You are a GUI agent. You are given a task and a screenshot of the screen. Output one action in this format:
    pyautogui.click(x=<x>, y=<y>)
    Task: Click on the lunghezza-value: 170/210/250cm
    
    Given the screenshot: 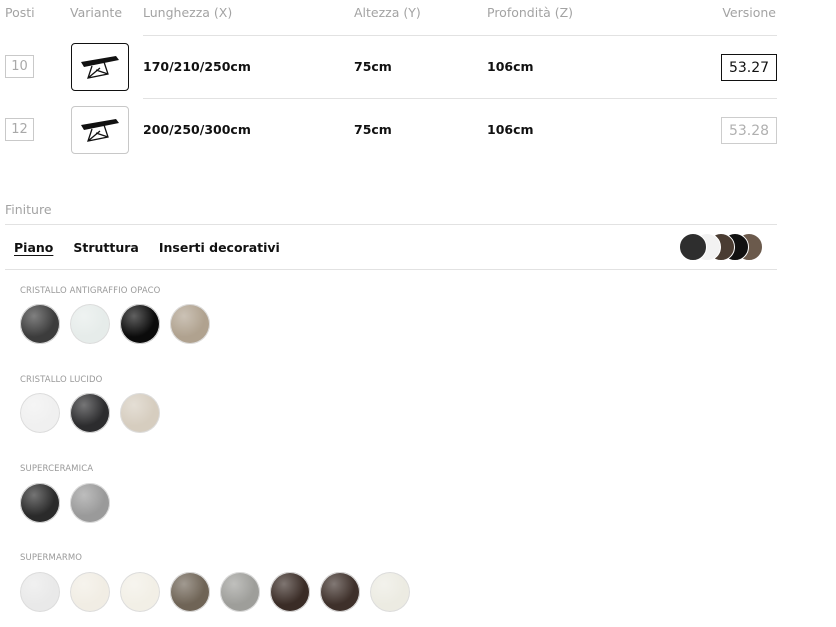 What is the action you would take?
    pyautogui.click(x=197, y=66)
    